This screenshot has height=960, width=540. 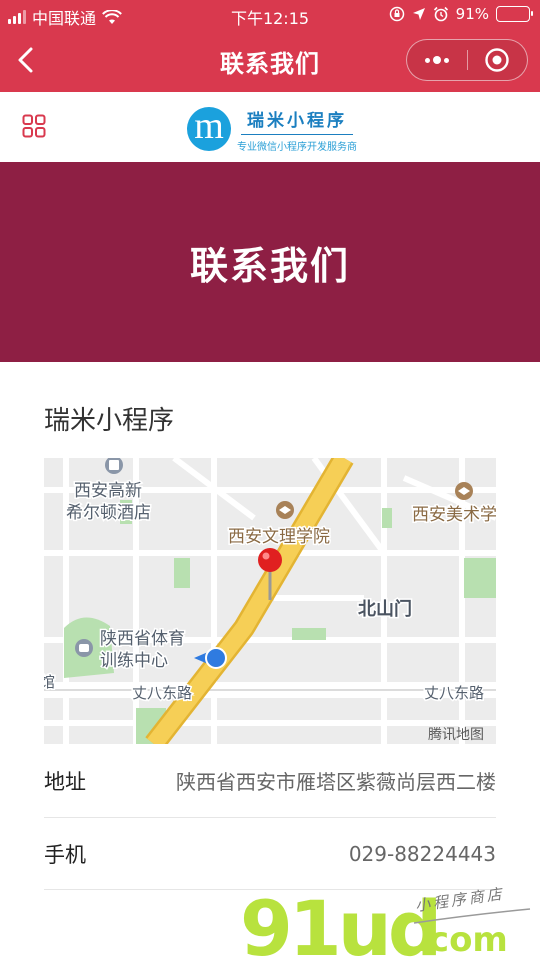 What do you see at coordinates (297, 119) in the screenshot?
I see `brand-name: 瑞米小程序` at bounding box center [297, 119].